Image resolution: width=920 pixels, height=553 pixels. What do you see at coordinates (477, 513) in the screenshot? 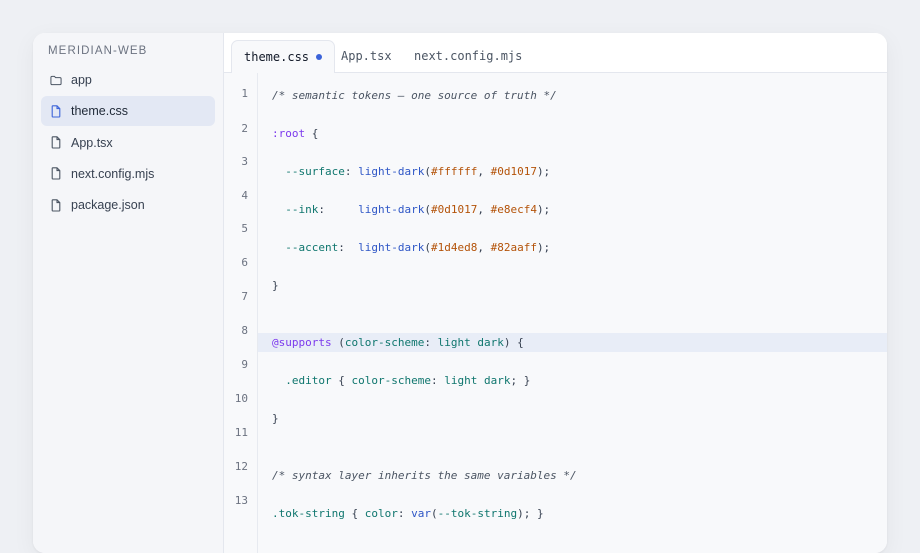
I see `code-token: --tok-string` at bounding box center [477, 513].